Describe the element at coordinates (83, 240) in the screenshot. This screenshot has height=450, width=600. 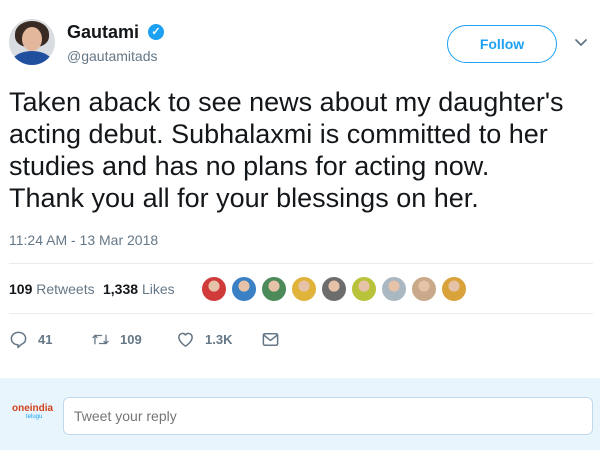
I see `tweet-timestamp: 11:24 AM - 13 Mar 2018` at that location.